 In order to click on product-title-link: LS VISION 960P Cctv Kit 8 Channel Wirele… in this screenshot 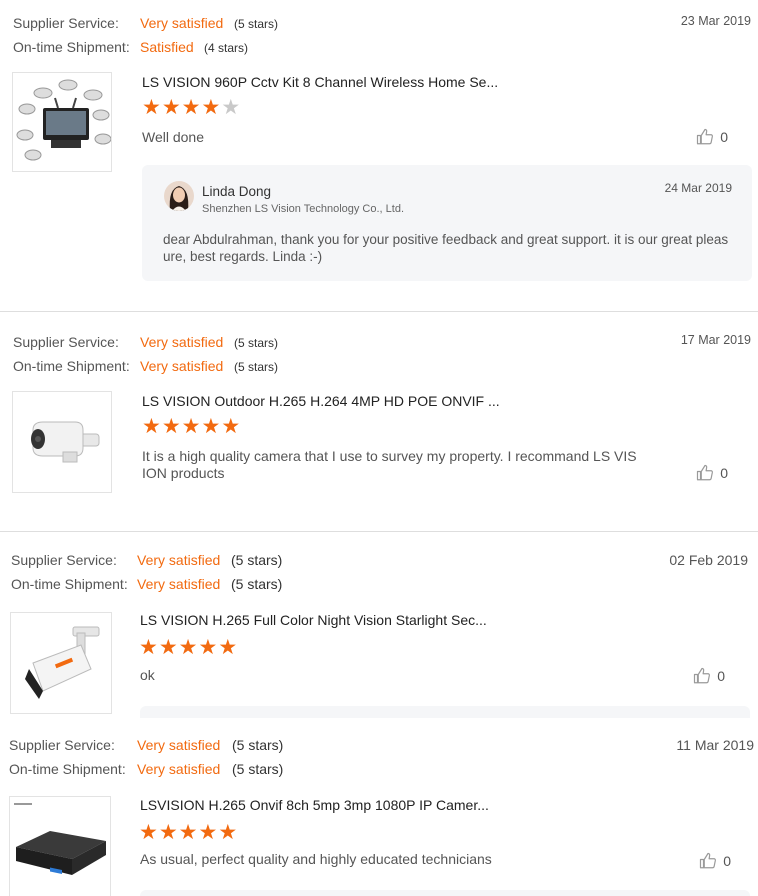, I will do `click(320, 82)`.